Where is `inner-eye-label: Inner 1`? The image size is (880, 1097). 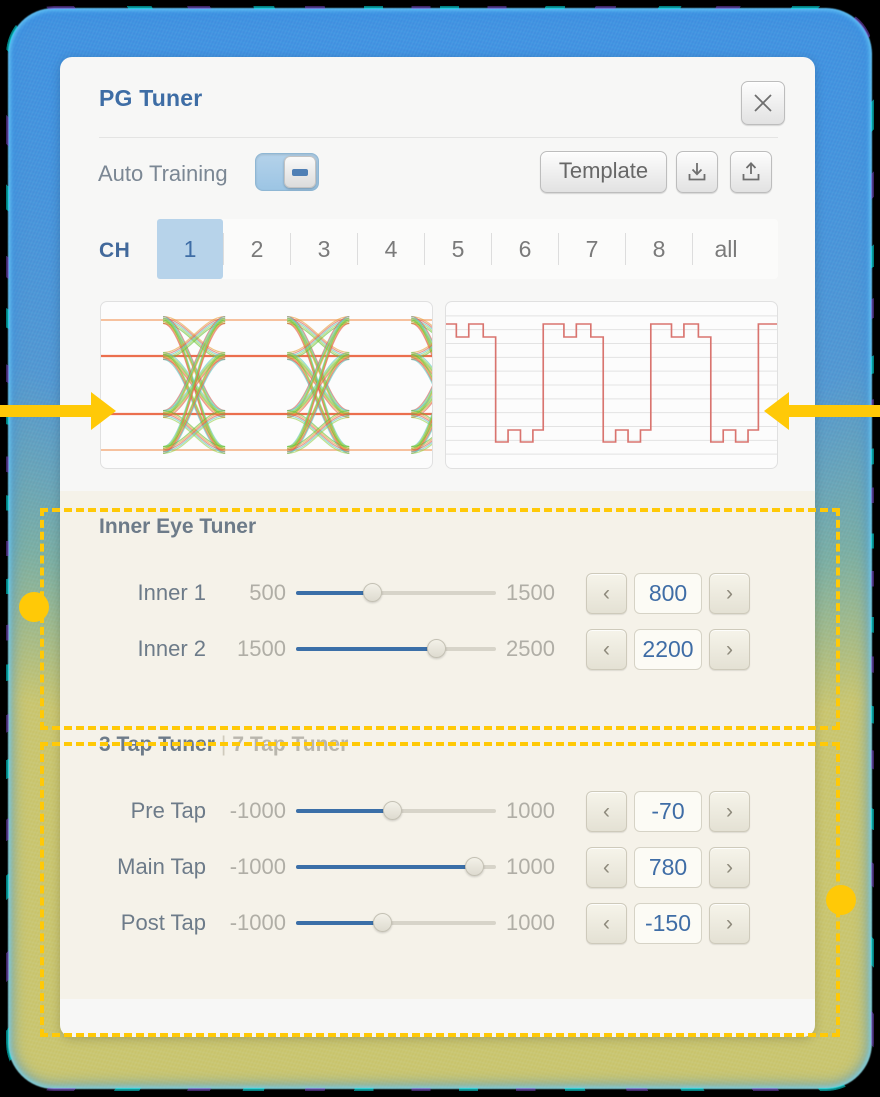 inner-eye-label: Inner 1 is located at coordinates (172, 592).